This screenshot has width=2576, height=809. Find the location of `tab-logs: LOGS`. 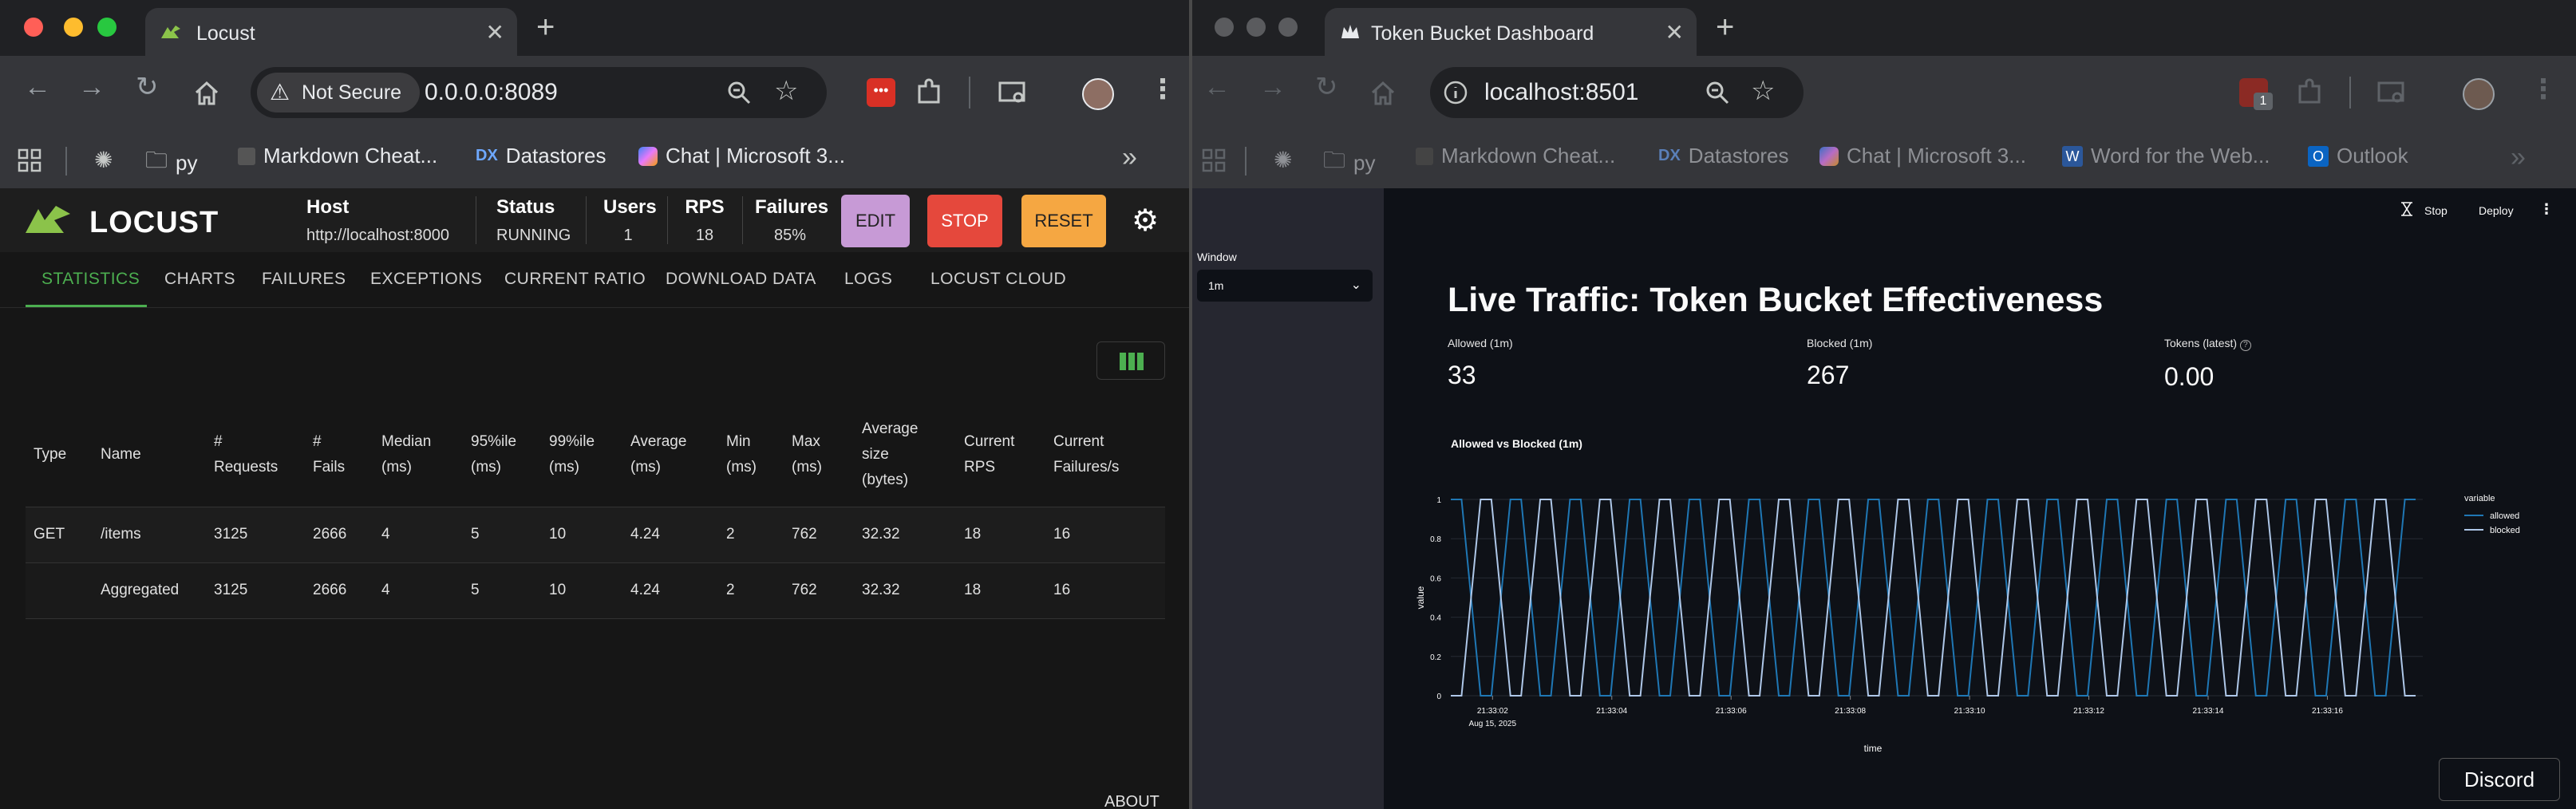

tab-logs: LOGS is located at coordinates (868, 279).